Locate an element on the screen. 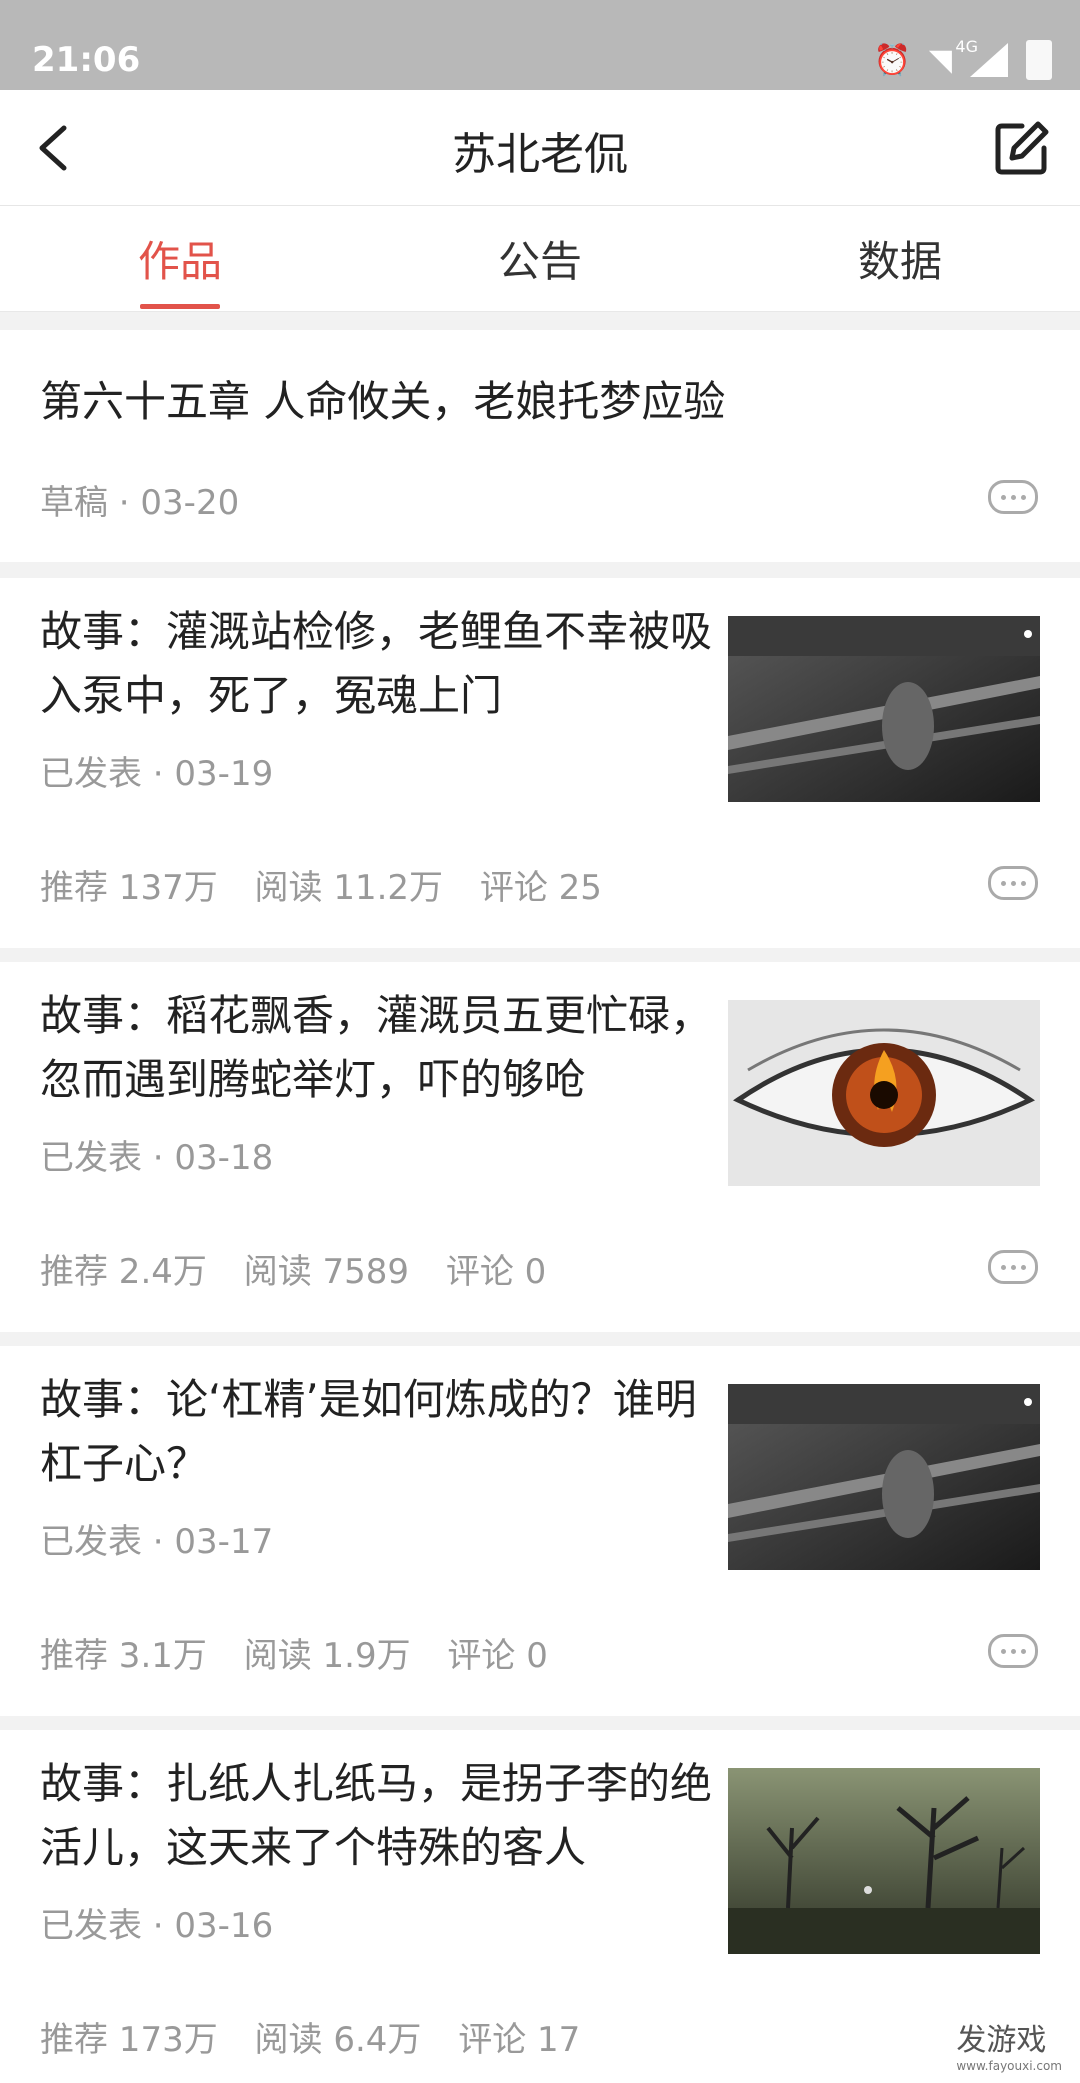 This screenshot has width=1080, height=2083. item-stats: 推荐 3.1万 阅读 1.9万 评论 0 is located at coordinates (307, 1652).